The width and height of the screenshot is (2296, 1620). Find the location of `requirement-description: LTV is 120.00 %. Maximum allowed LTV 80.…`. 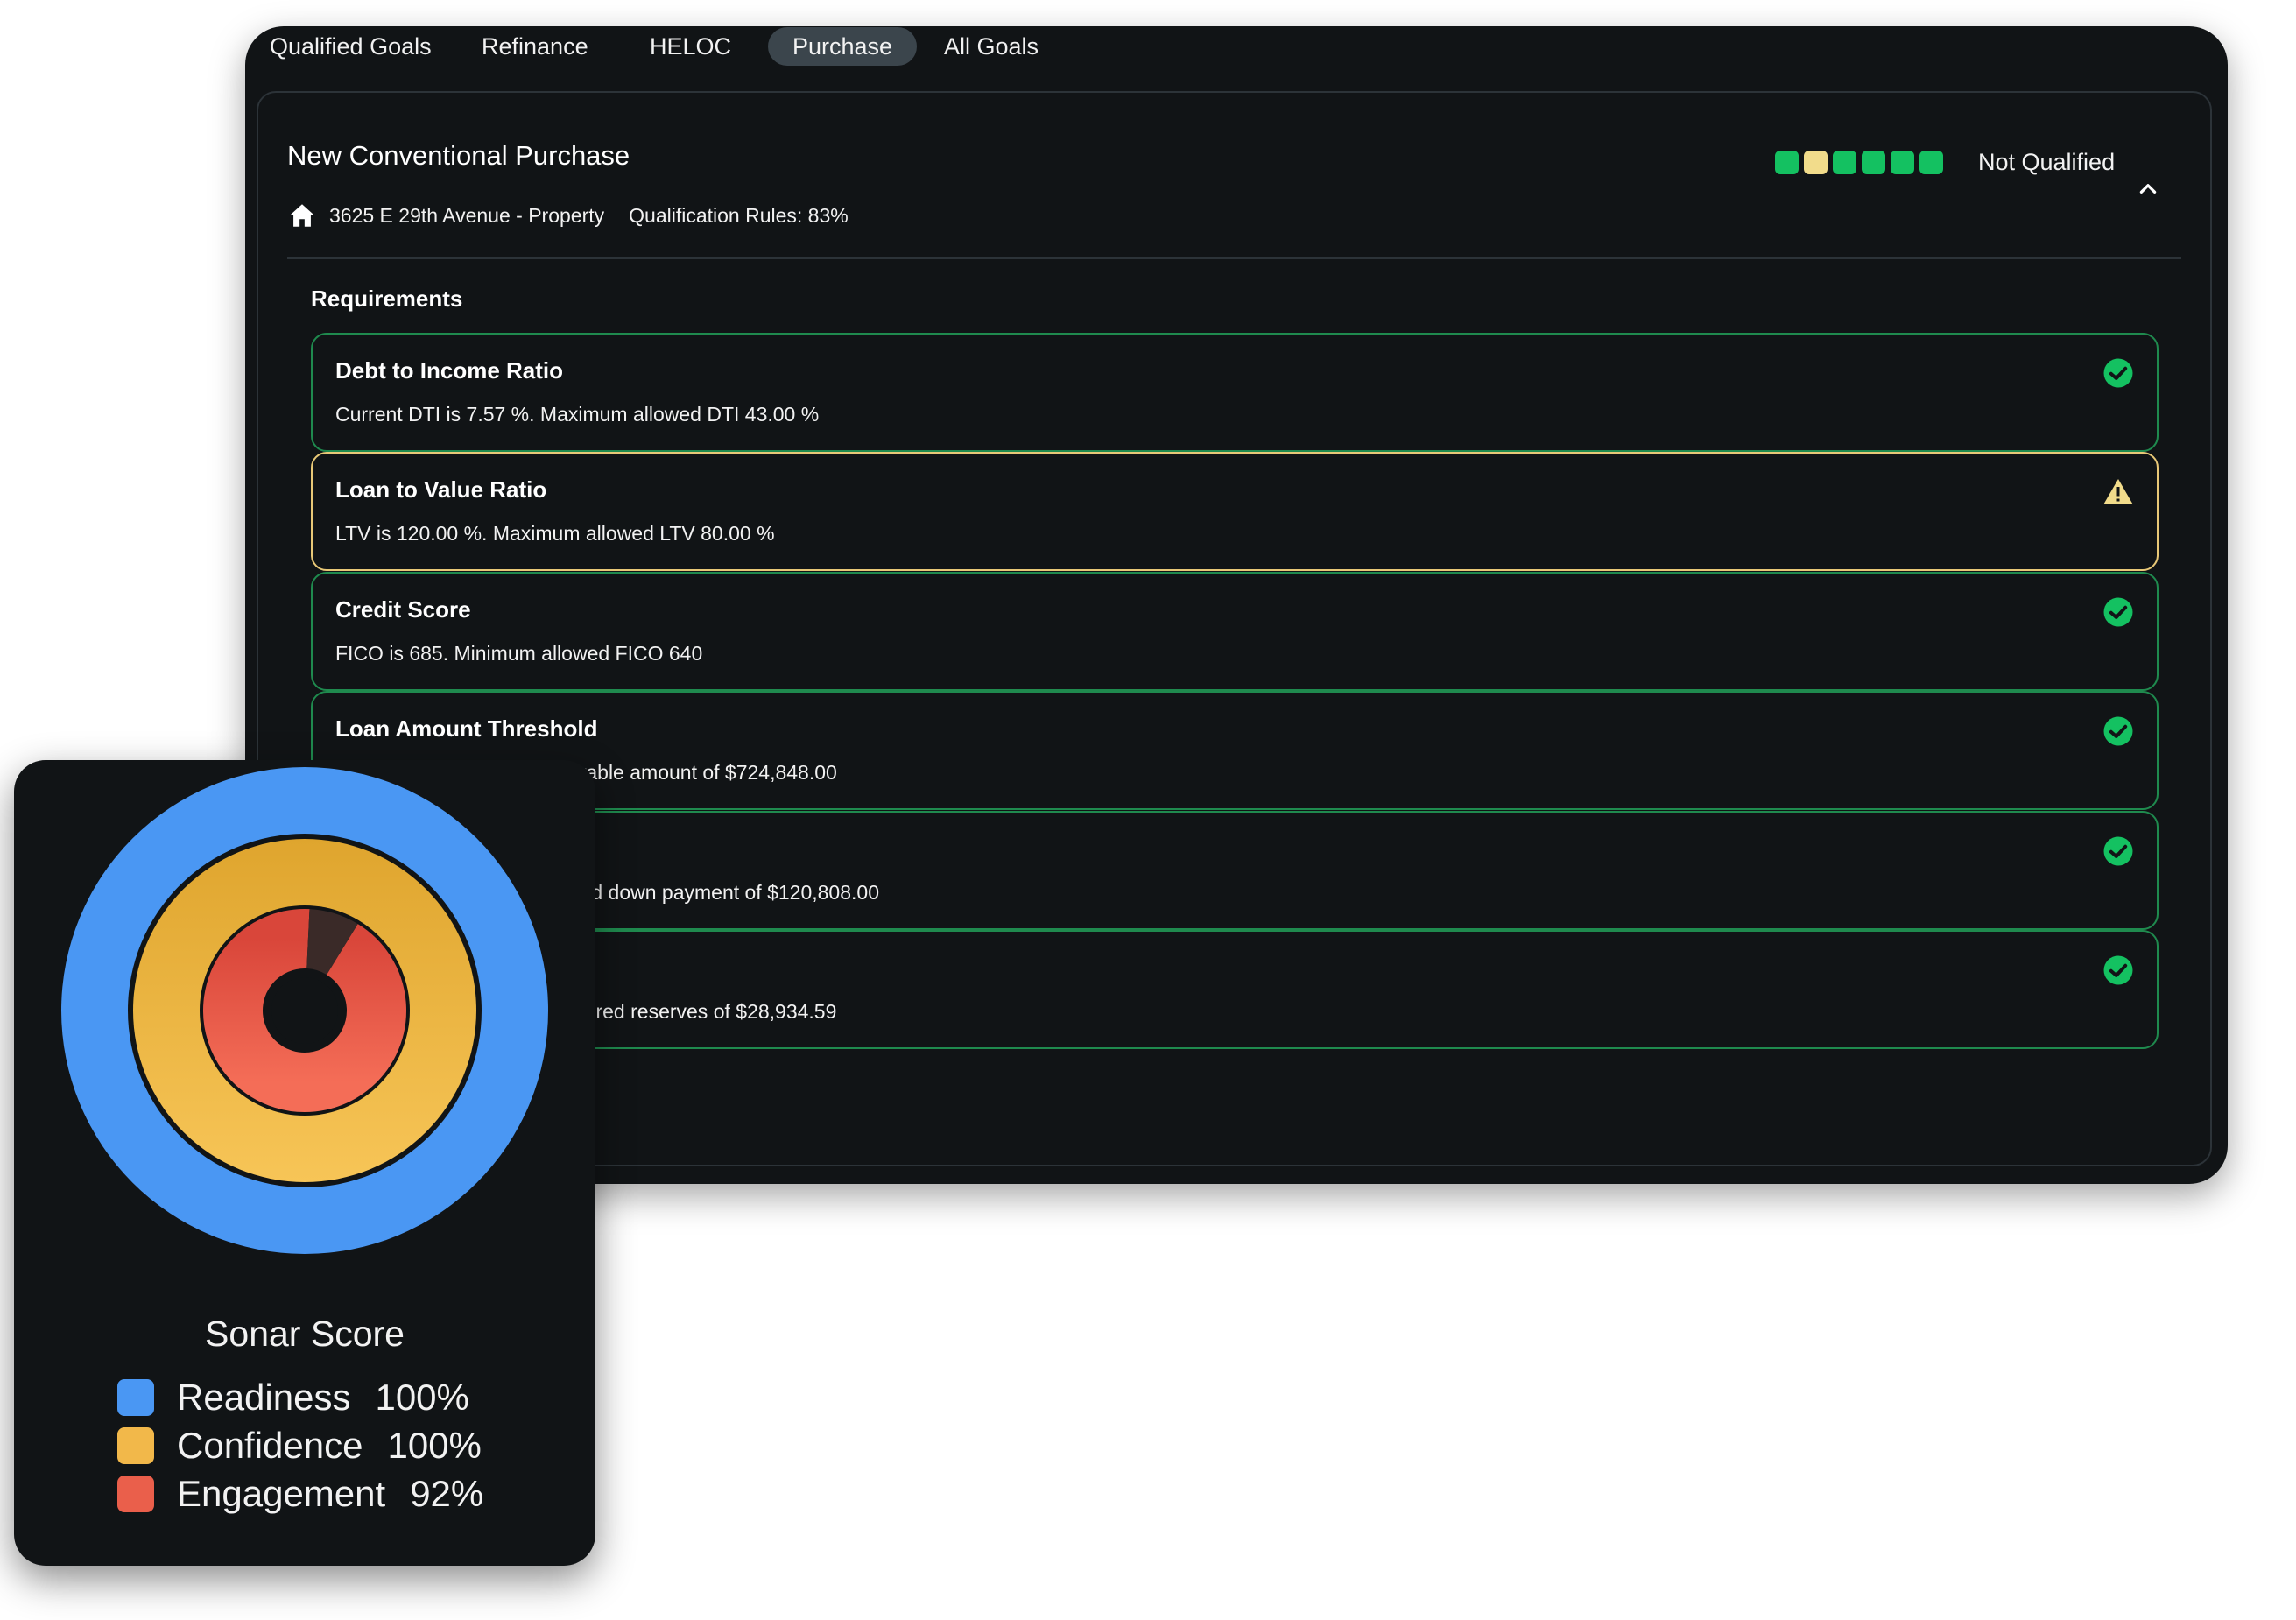

requirement-description: LTV is 120.00 %. Maximum allowed LTV 80.… is located at coordinates (555, 533).